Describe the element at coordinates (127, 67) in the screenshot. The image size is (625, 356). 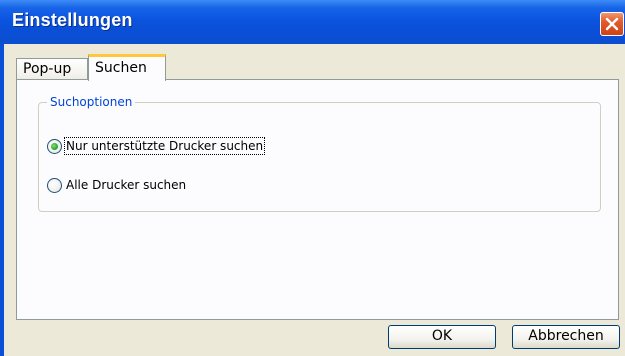
I see `tab-suchen: Suchen` at that location.